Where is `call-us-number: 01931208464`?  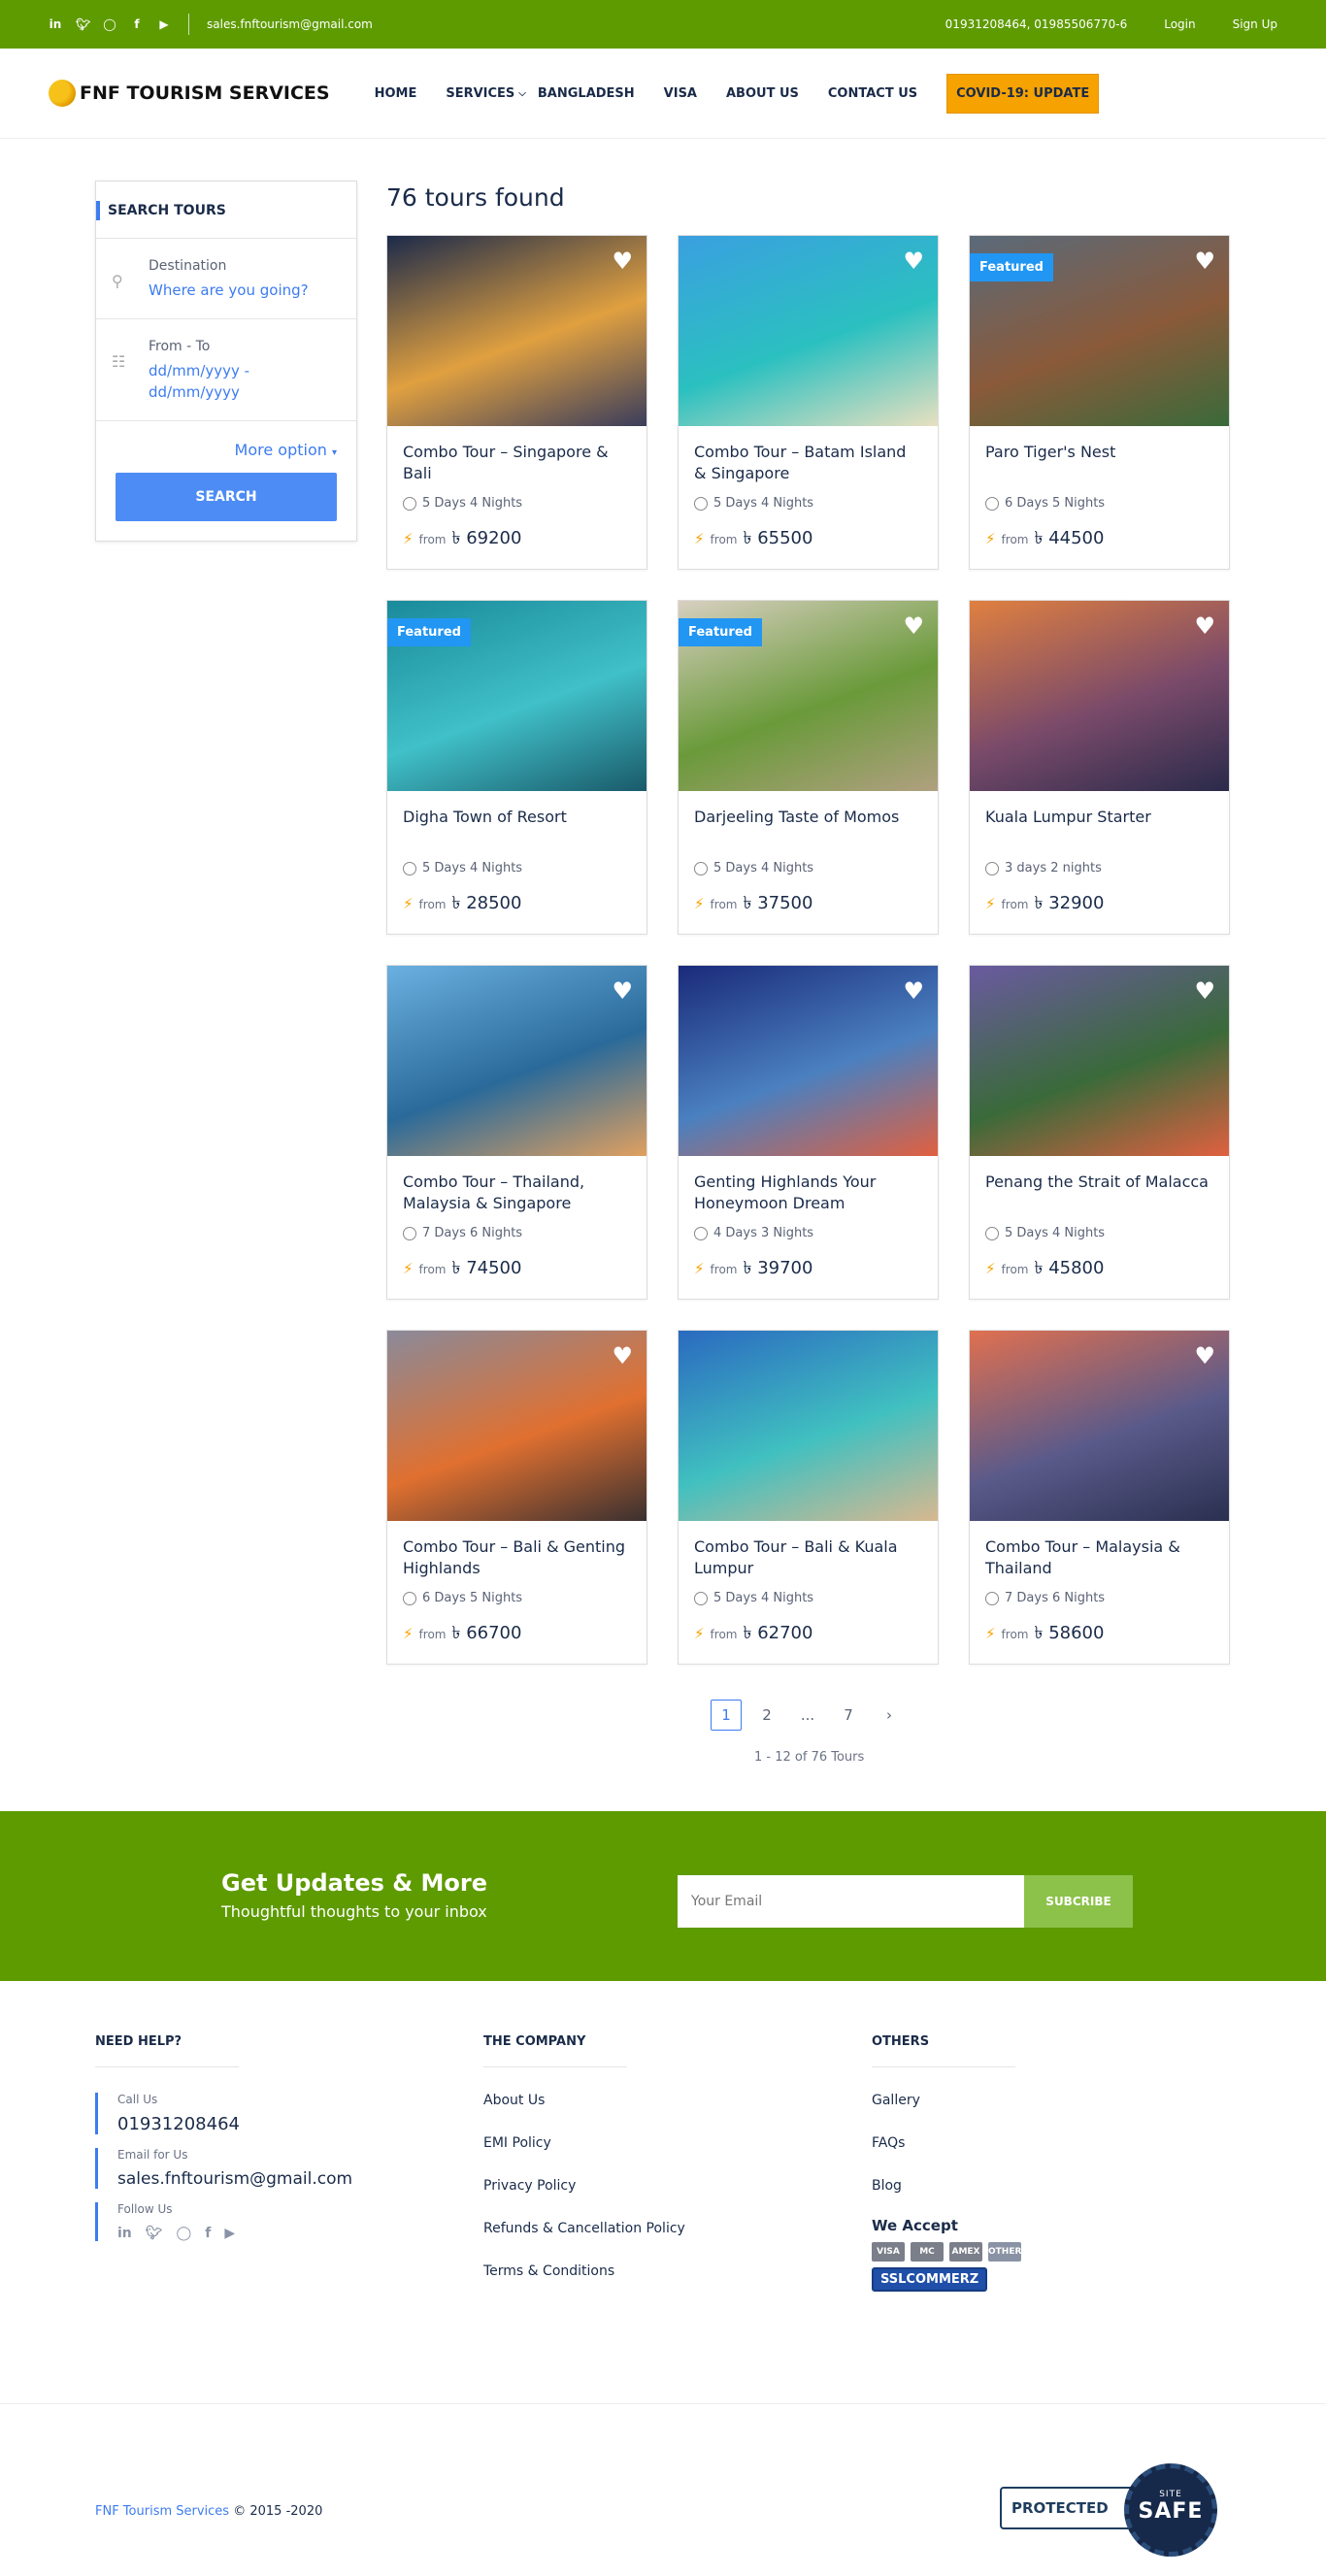
call-us-number: 01931208464 is located at coordinates (251, 2124).